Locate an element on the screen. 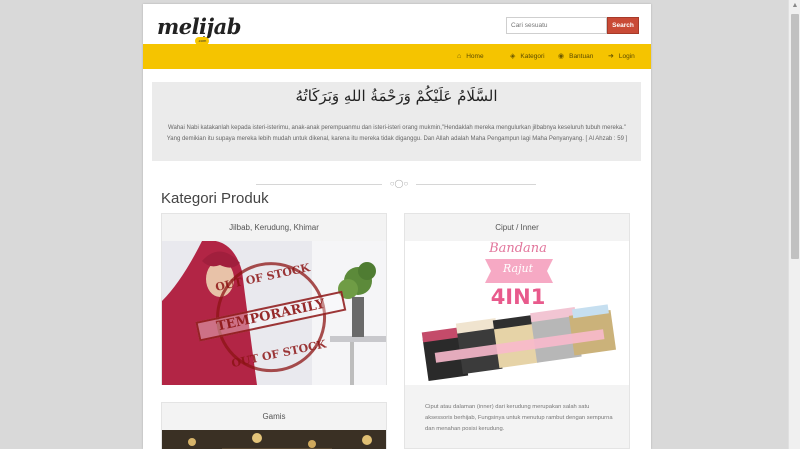  logo-text: melijab is located at coordinates (199, 26).